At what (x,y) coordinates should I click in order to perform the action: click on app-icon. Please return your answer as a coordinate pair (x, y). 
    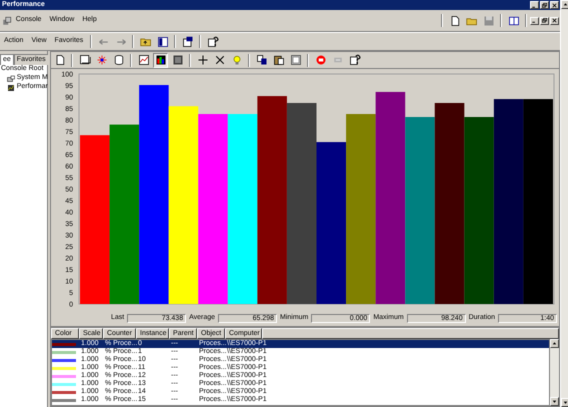
    Looking at the image, I should click on (7, 21).